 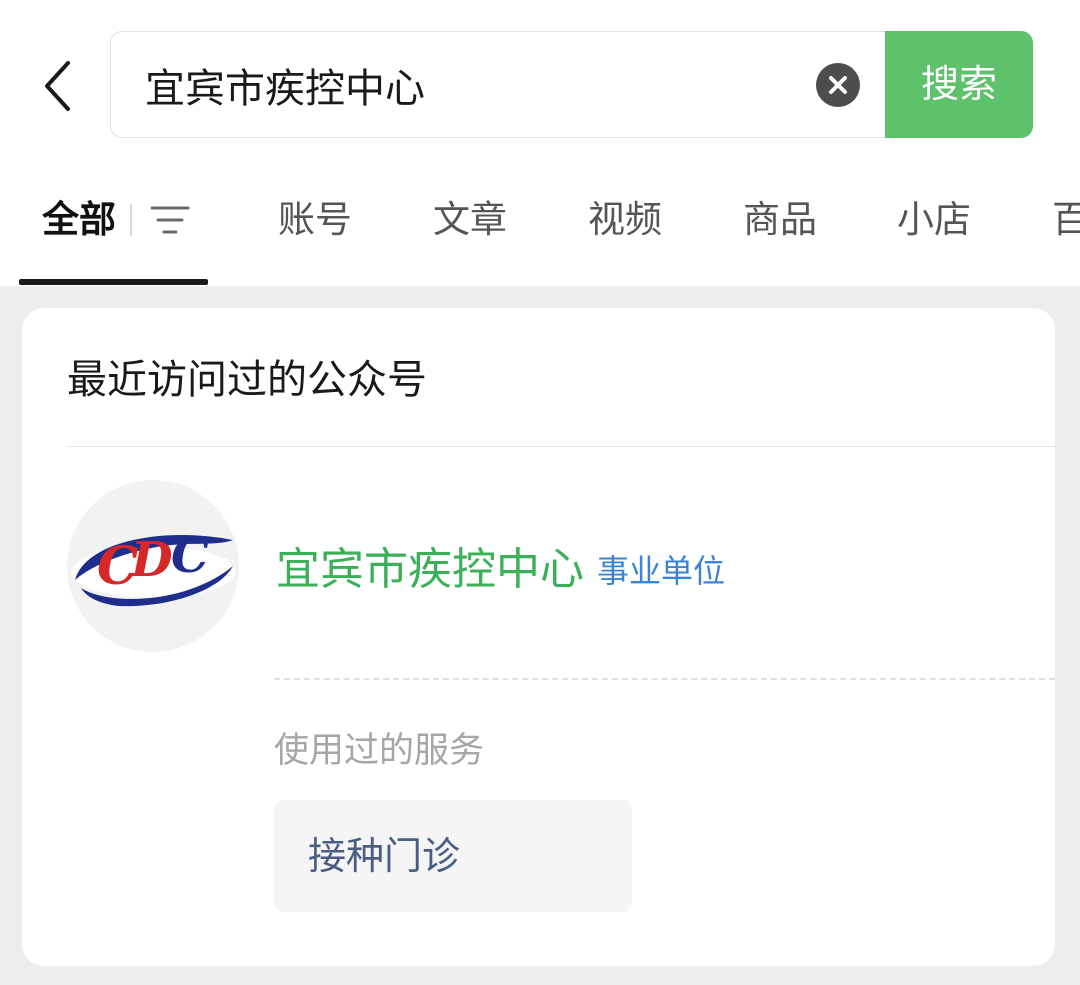 I want to click on service-vaccination-clinic: 接种门诊, so click(x=453, y=856).